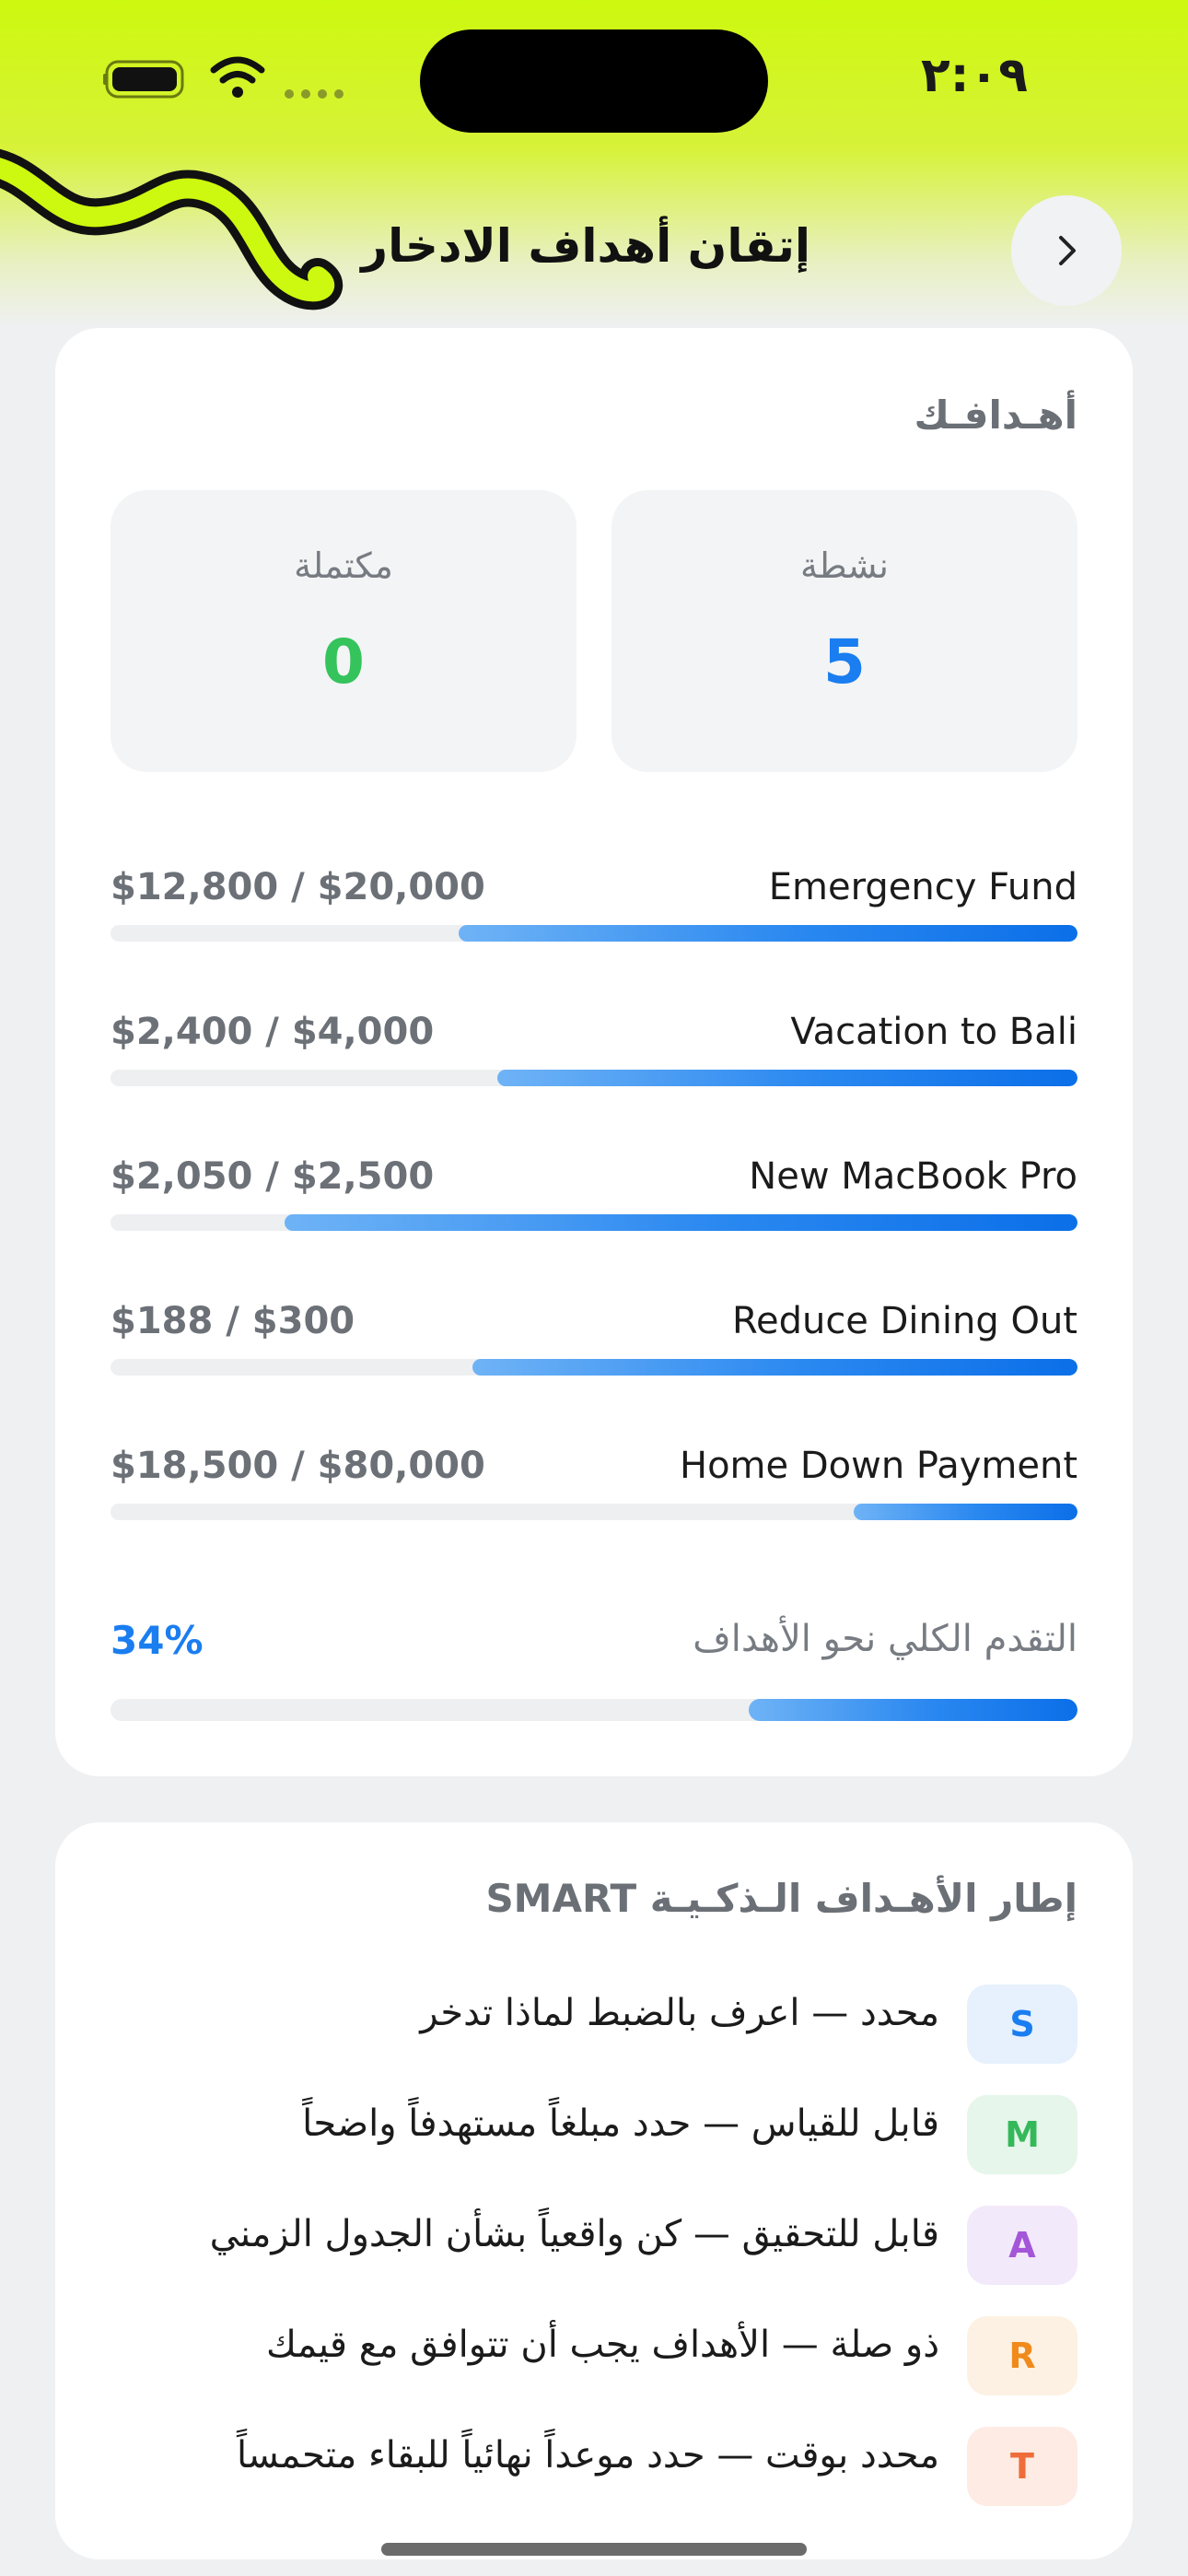  I want to click on goal-name: Emergency Fund, so click(922, 887).